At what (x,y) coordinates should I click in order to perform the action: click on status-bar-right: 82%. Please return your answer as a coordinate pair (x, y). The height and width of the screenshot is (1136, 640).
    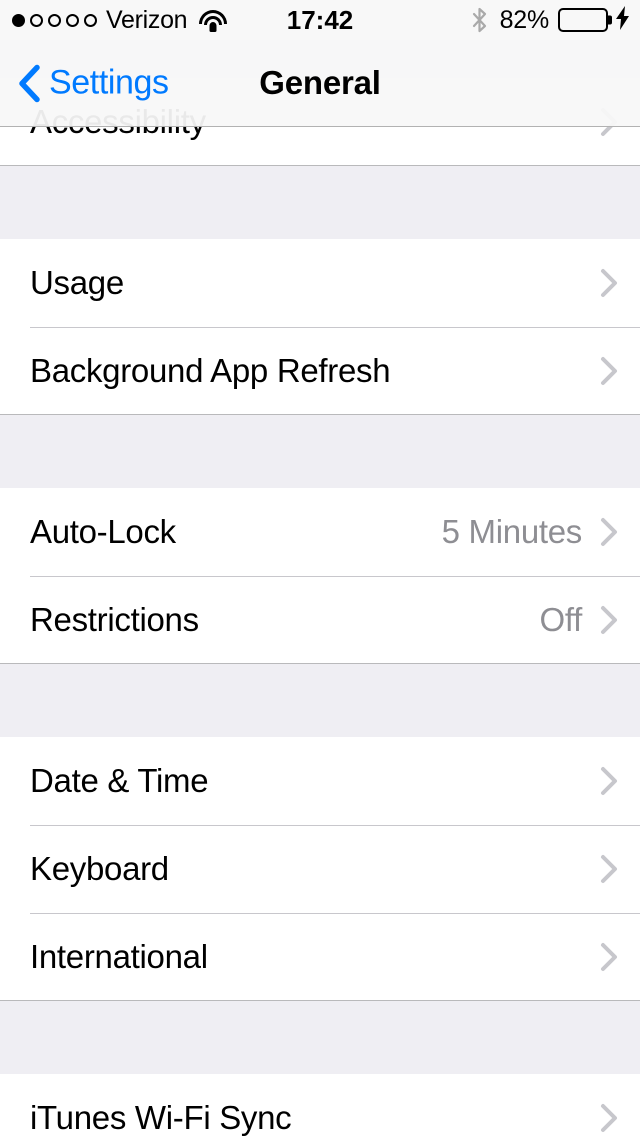
    Looking at the image, I should click on (551, 20).